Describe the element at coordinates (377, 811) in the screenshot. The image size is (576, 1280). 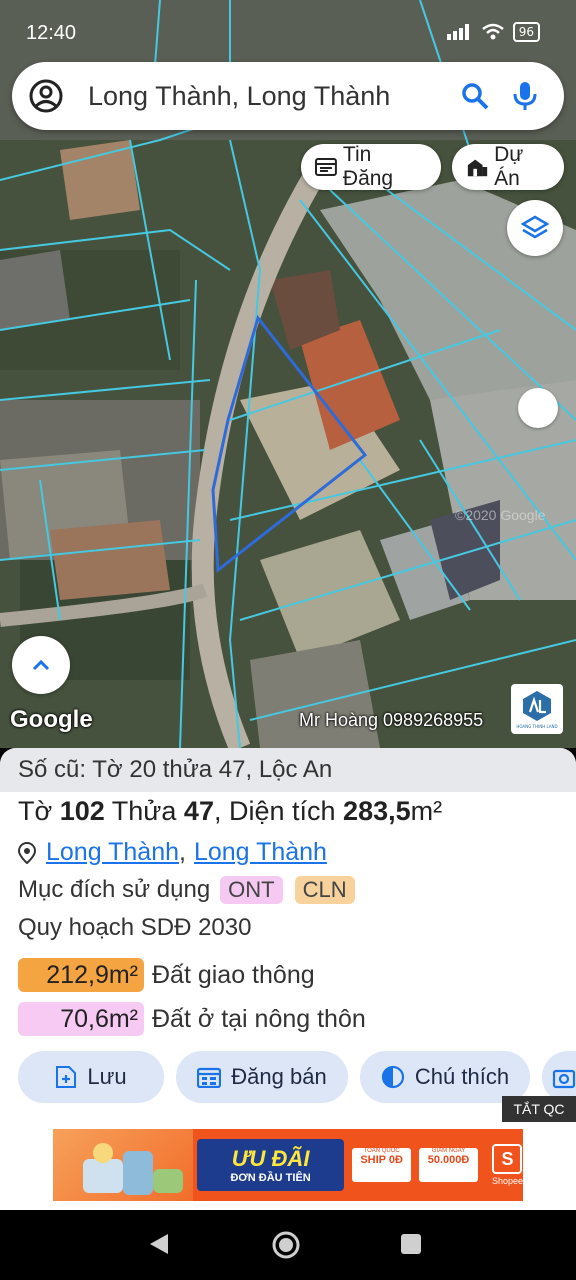
I see `area-value: 283,5` at that location.